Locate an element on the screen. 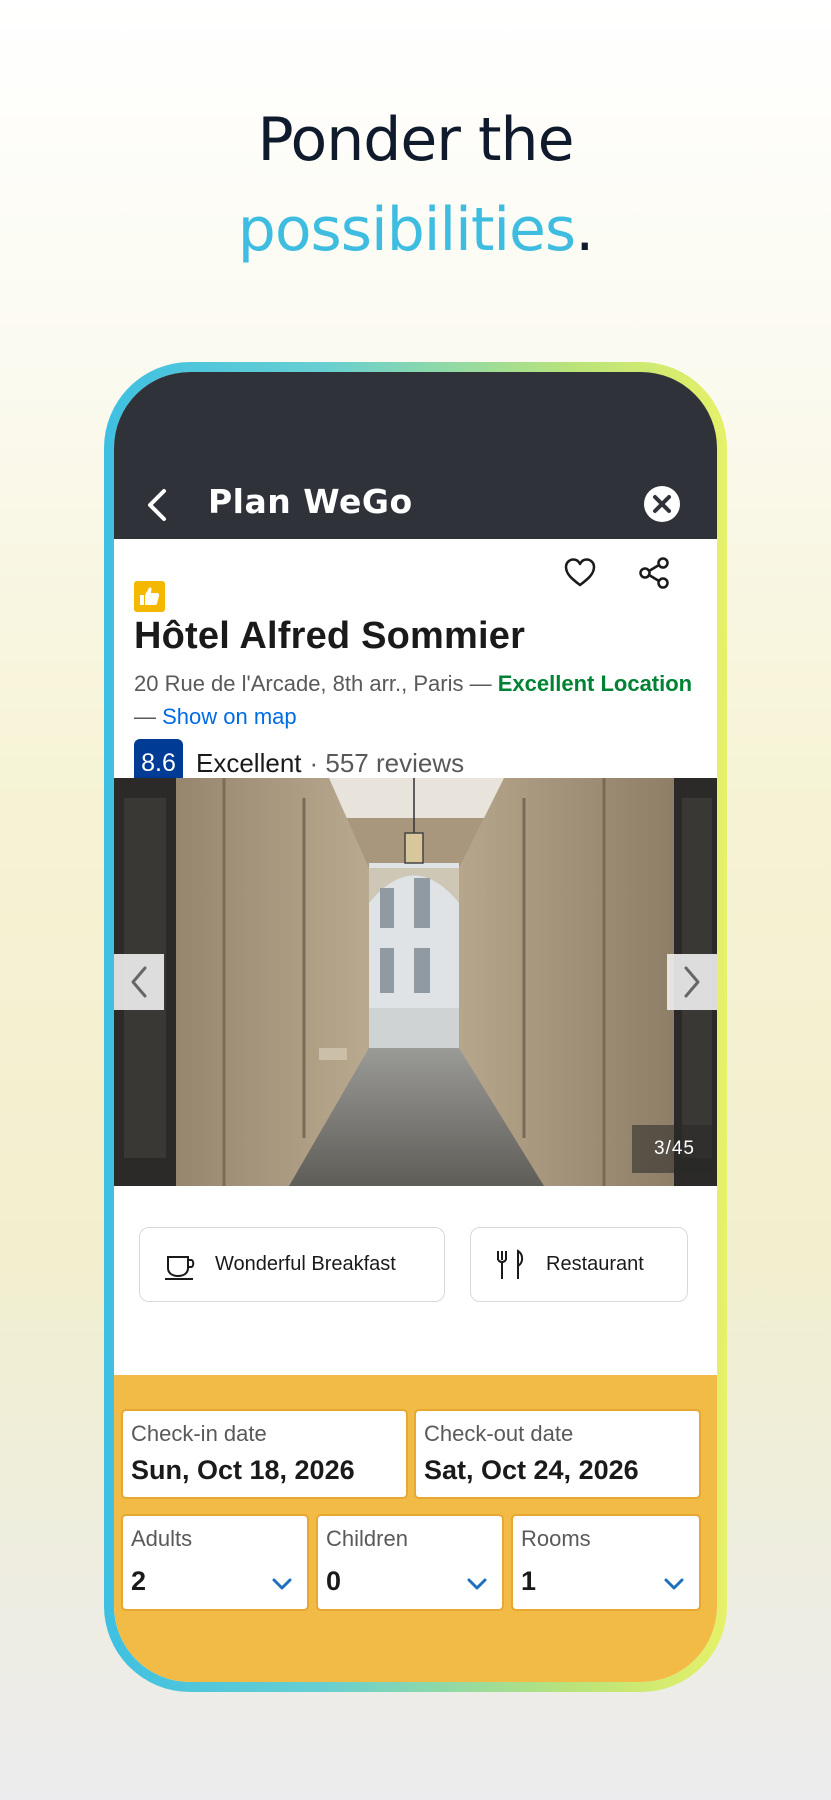 Image resolution: width=831 pixels, height=1800 pixels. headline-line-1: Ponder the is located at coordinates (416, 140).